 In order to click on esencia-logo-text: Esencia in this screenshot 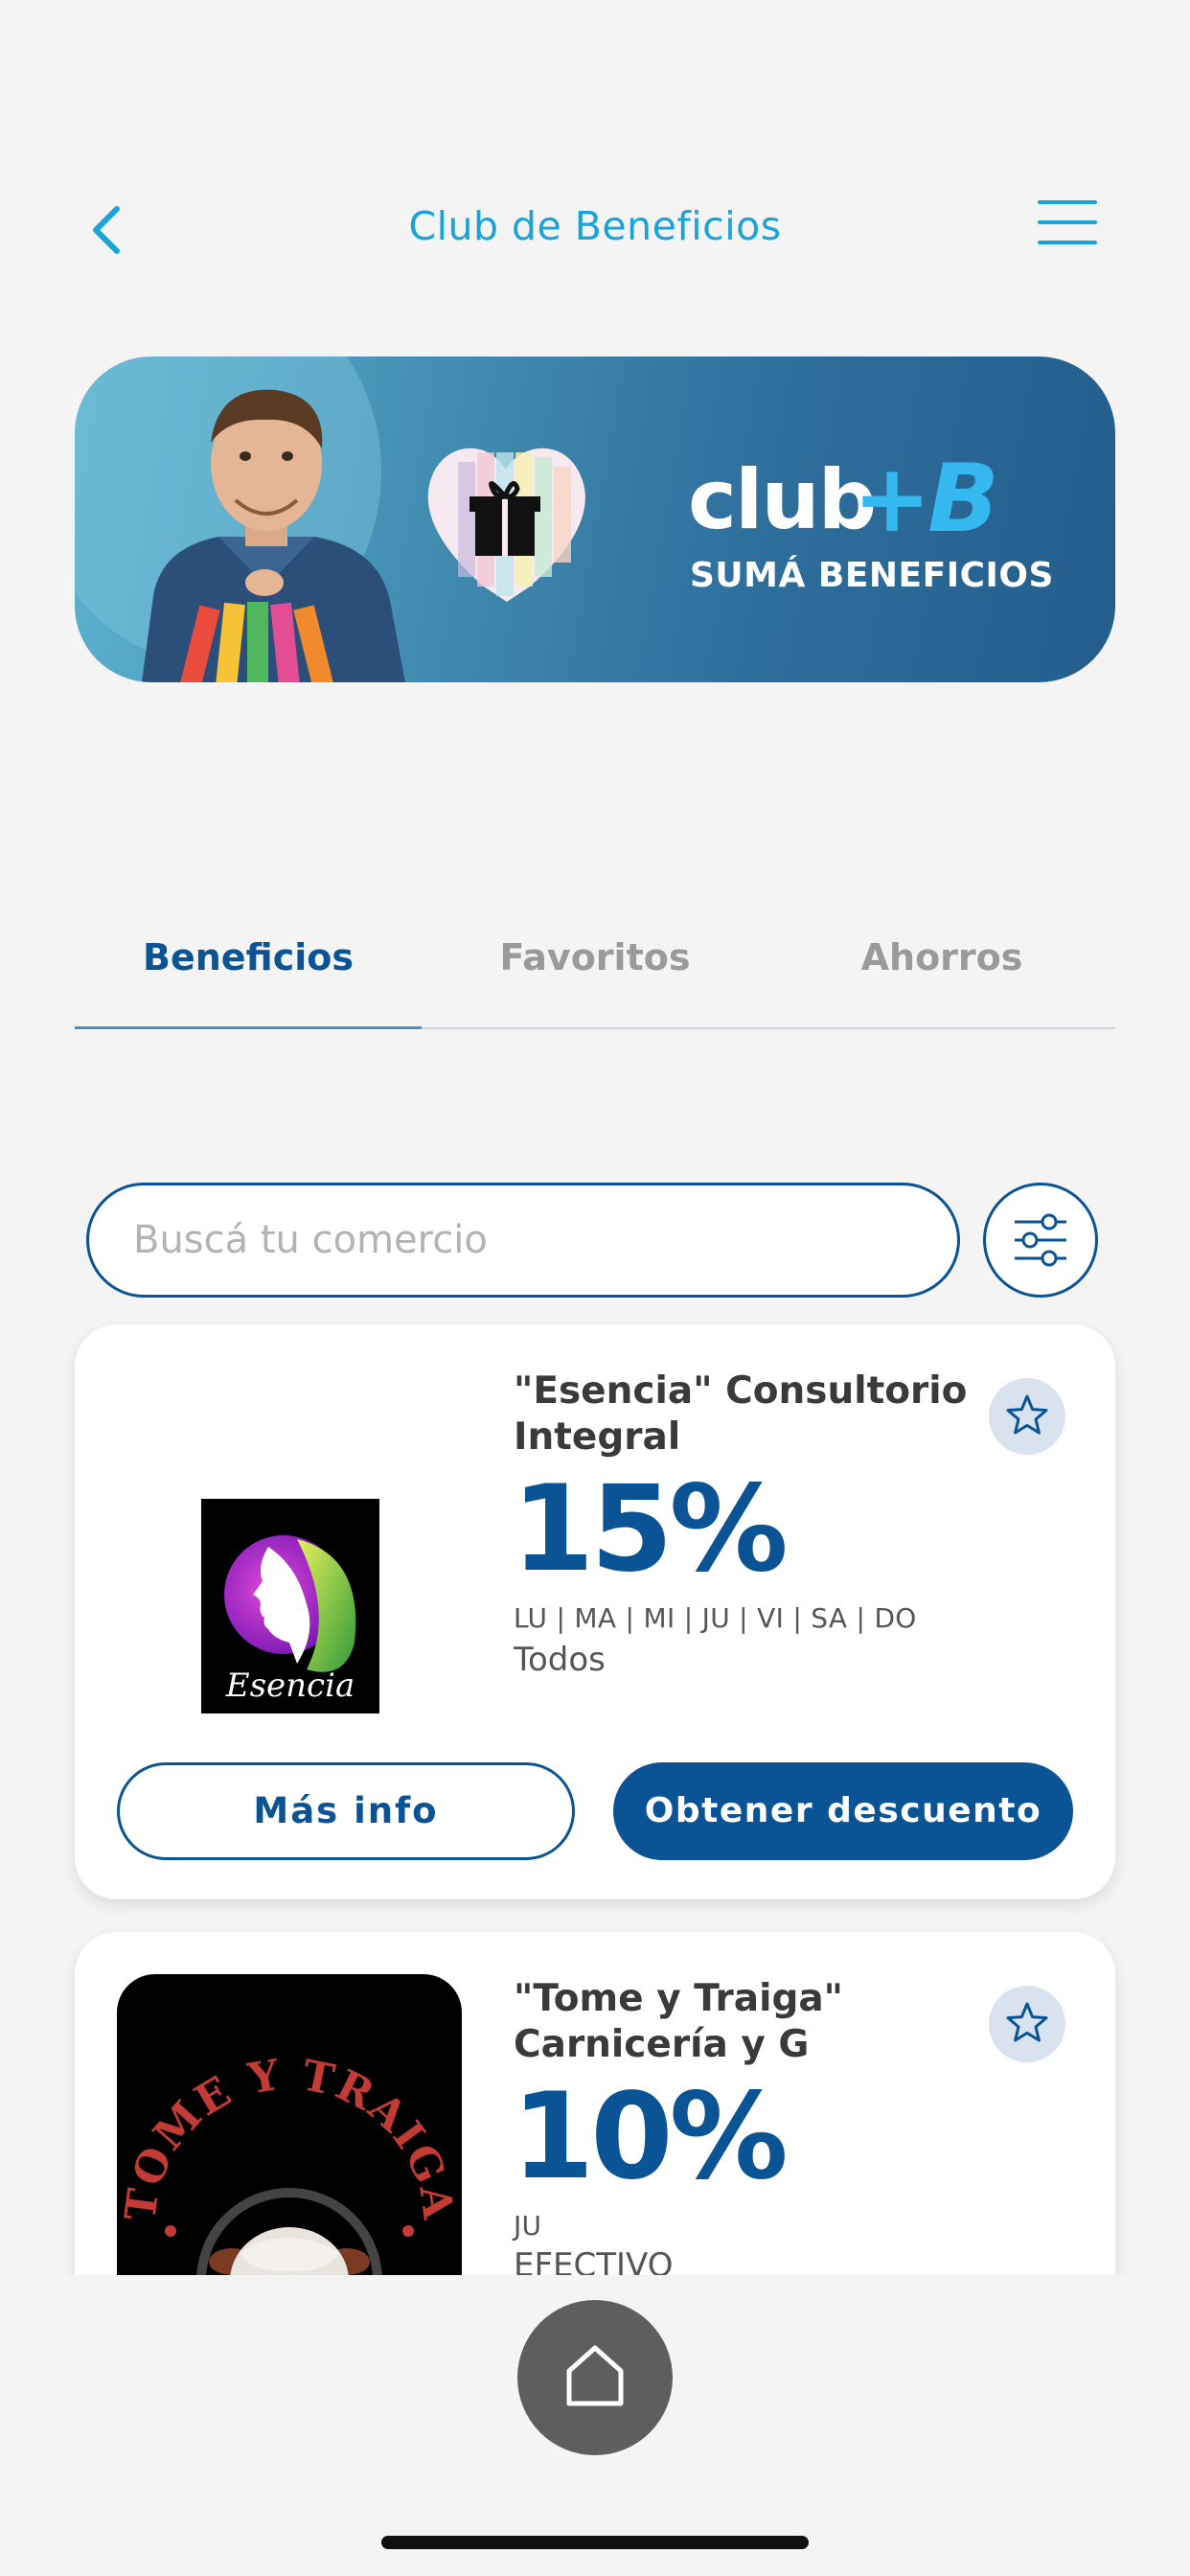, I will do `click(290, 1686)`.